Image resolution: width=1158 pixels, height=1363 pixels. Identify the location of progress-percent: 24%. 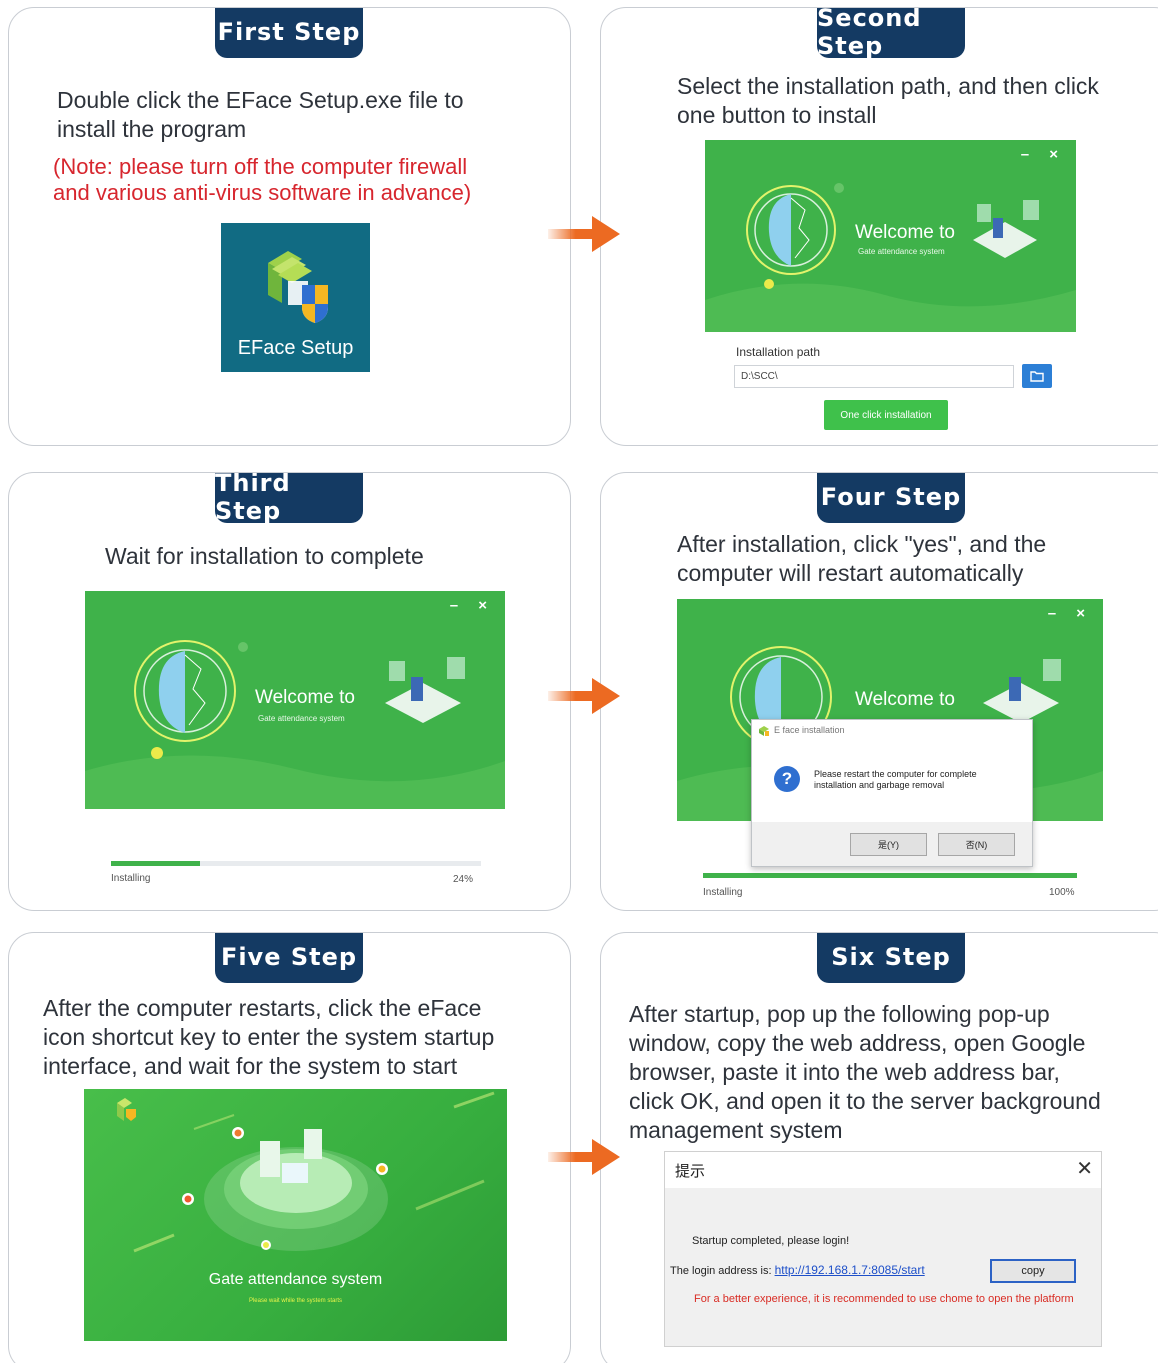
(463, 879).